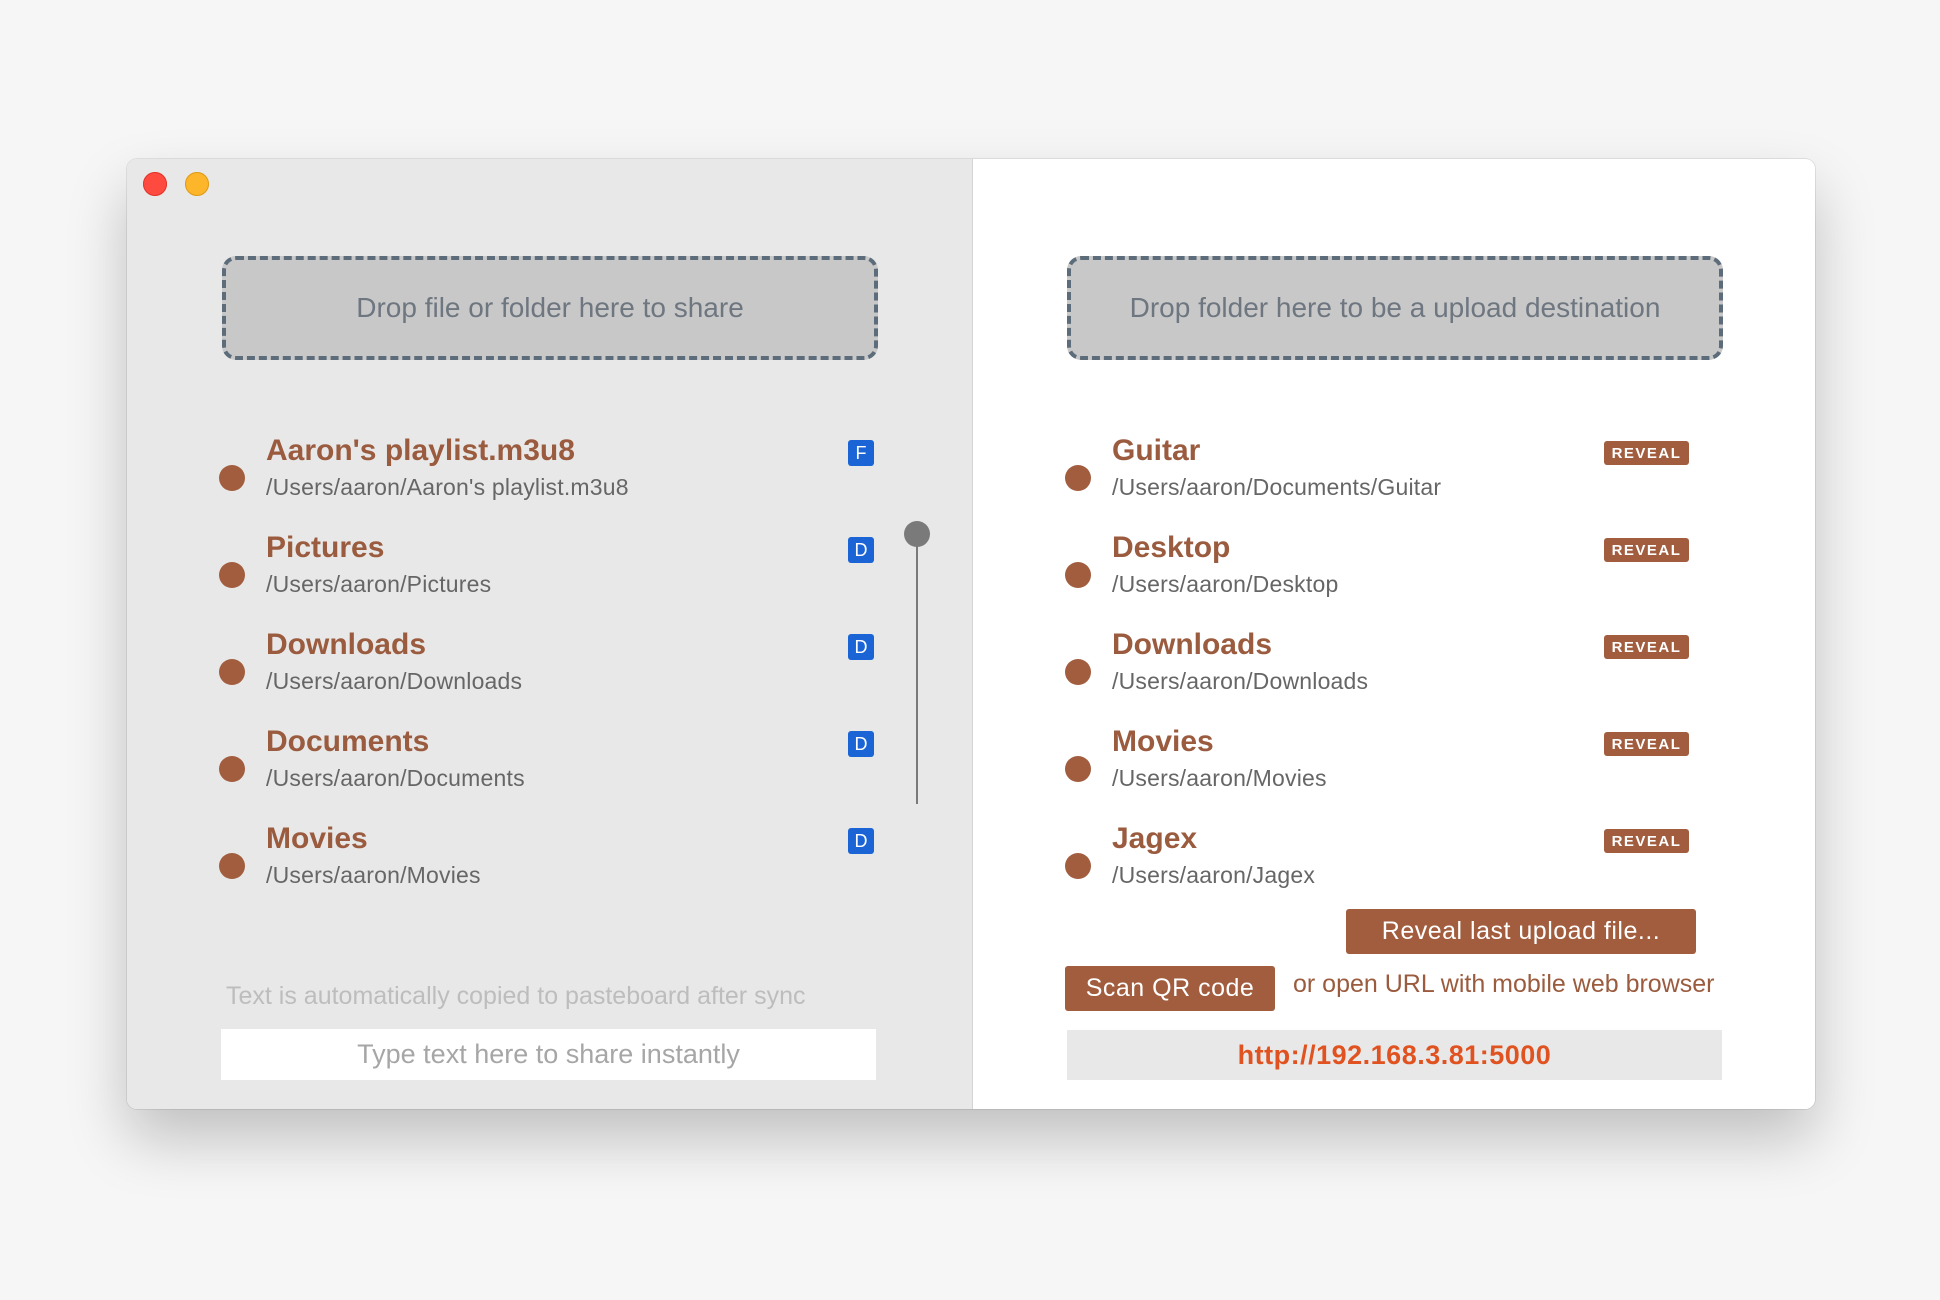  What do you see at coordinates (348, 741) in the screenshot?
I see `item-name: Documents` at bounding box center [348, 741].